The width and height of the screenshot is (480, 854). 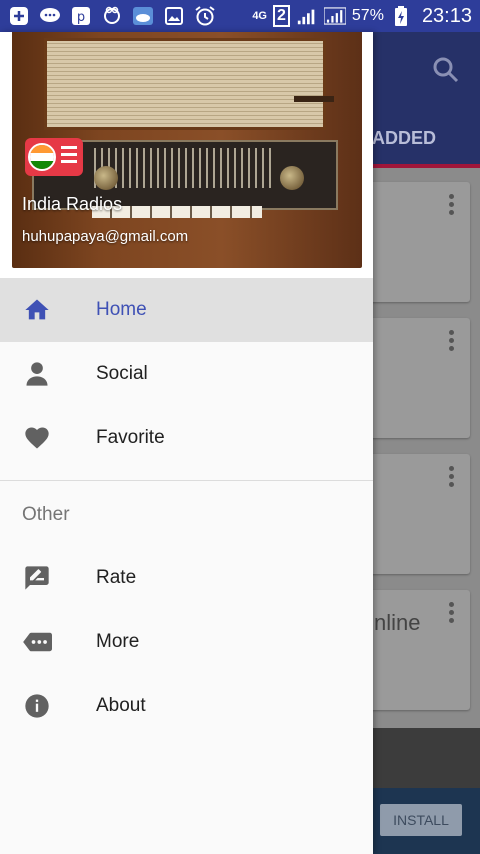 I want to click on menu-item-home: Home, so click(x=186, y=310).